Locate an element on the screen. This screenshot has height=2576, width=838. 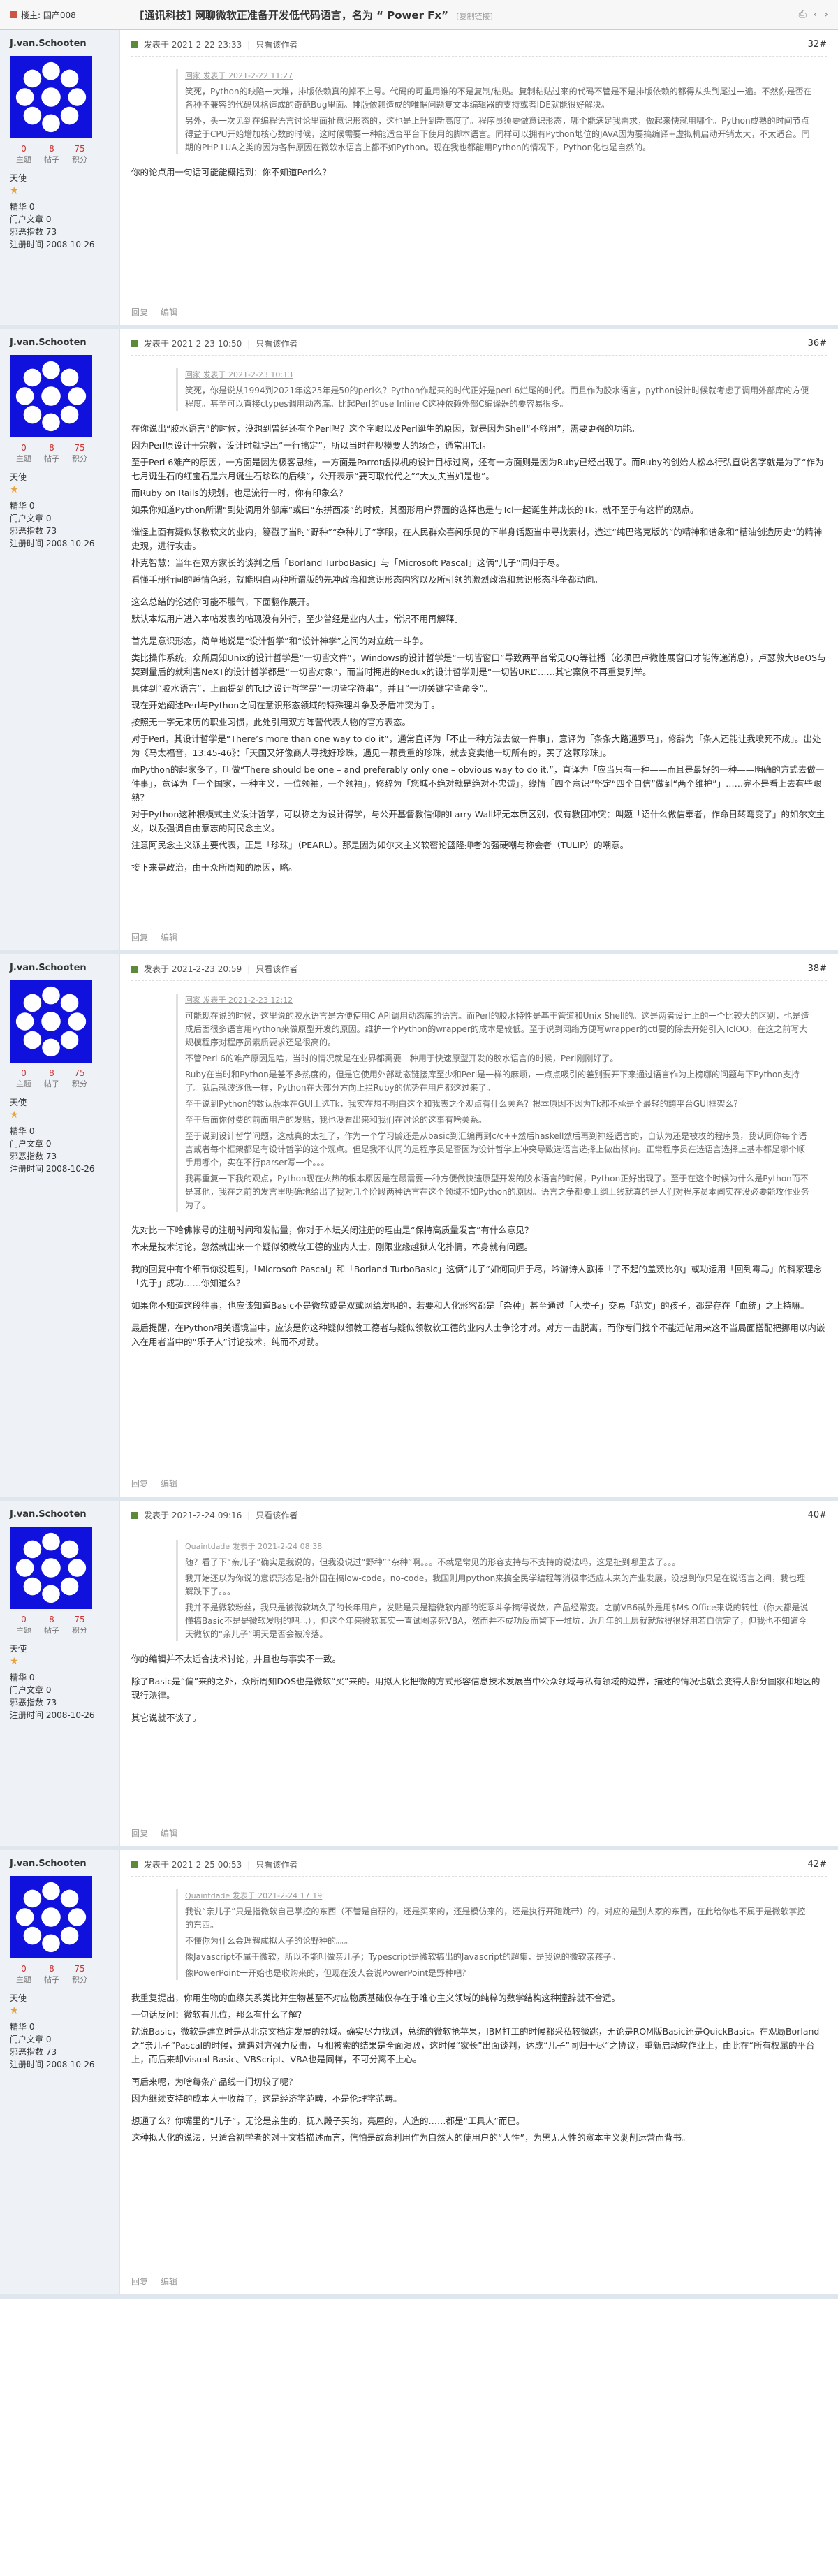
post-actions: 回复 编辑 is located at coordinates (154, 937).